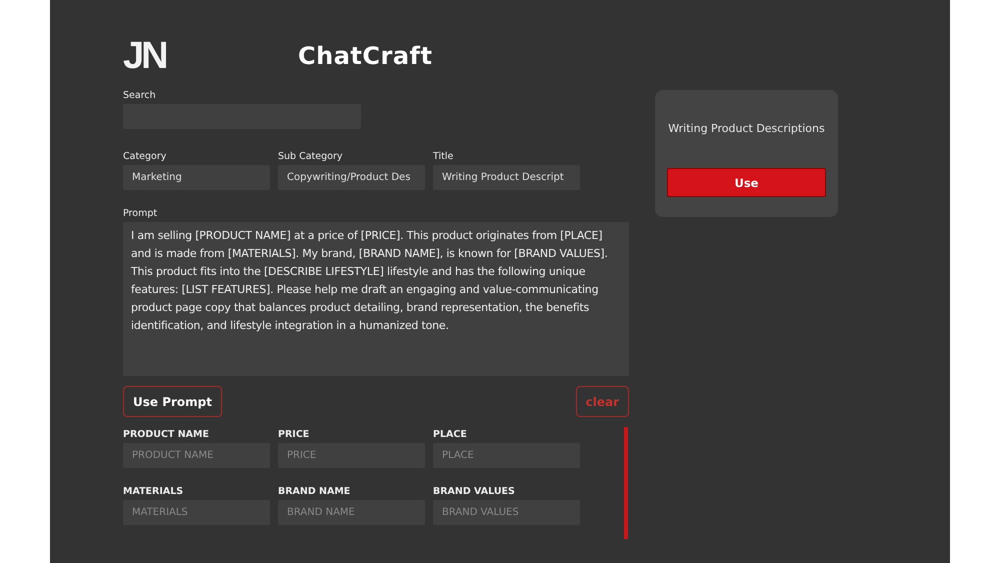 The image size is (1000, 563). What do you see at coordinates (196, 177) in the screenshot?
I see `select-field: Marketing` at bounding box center [196, 177].